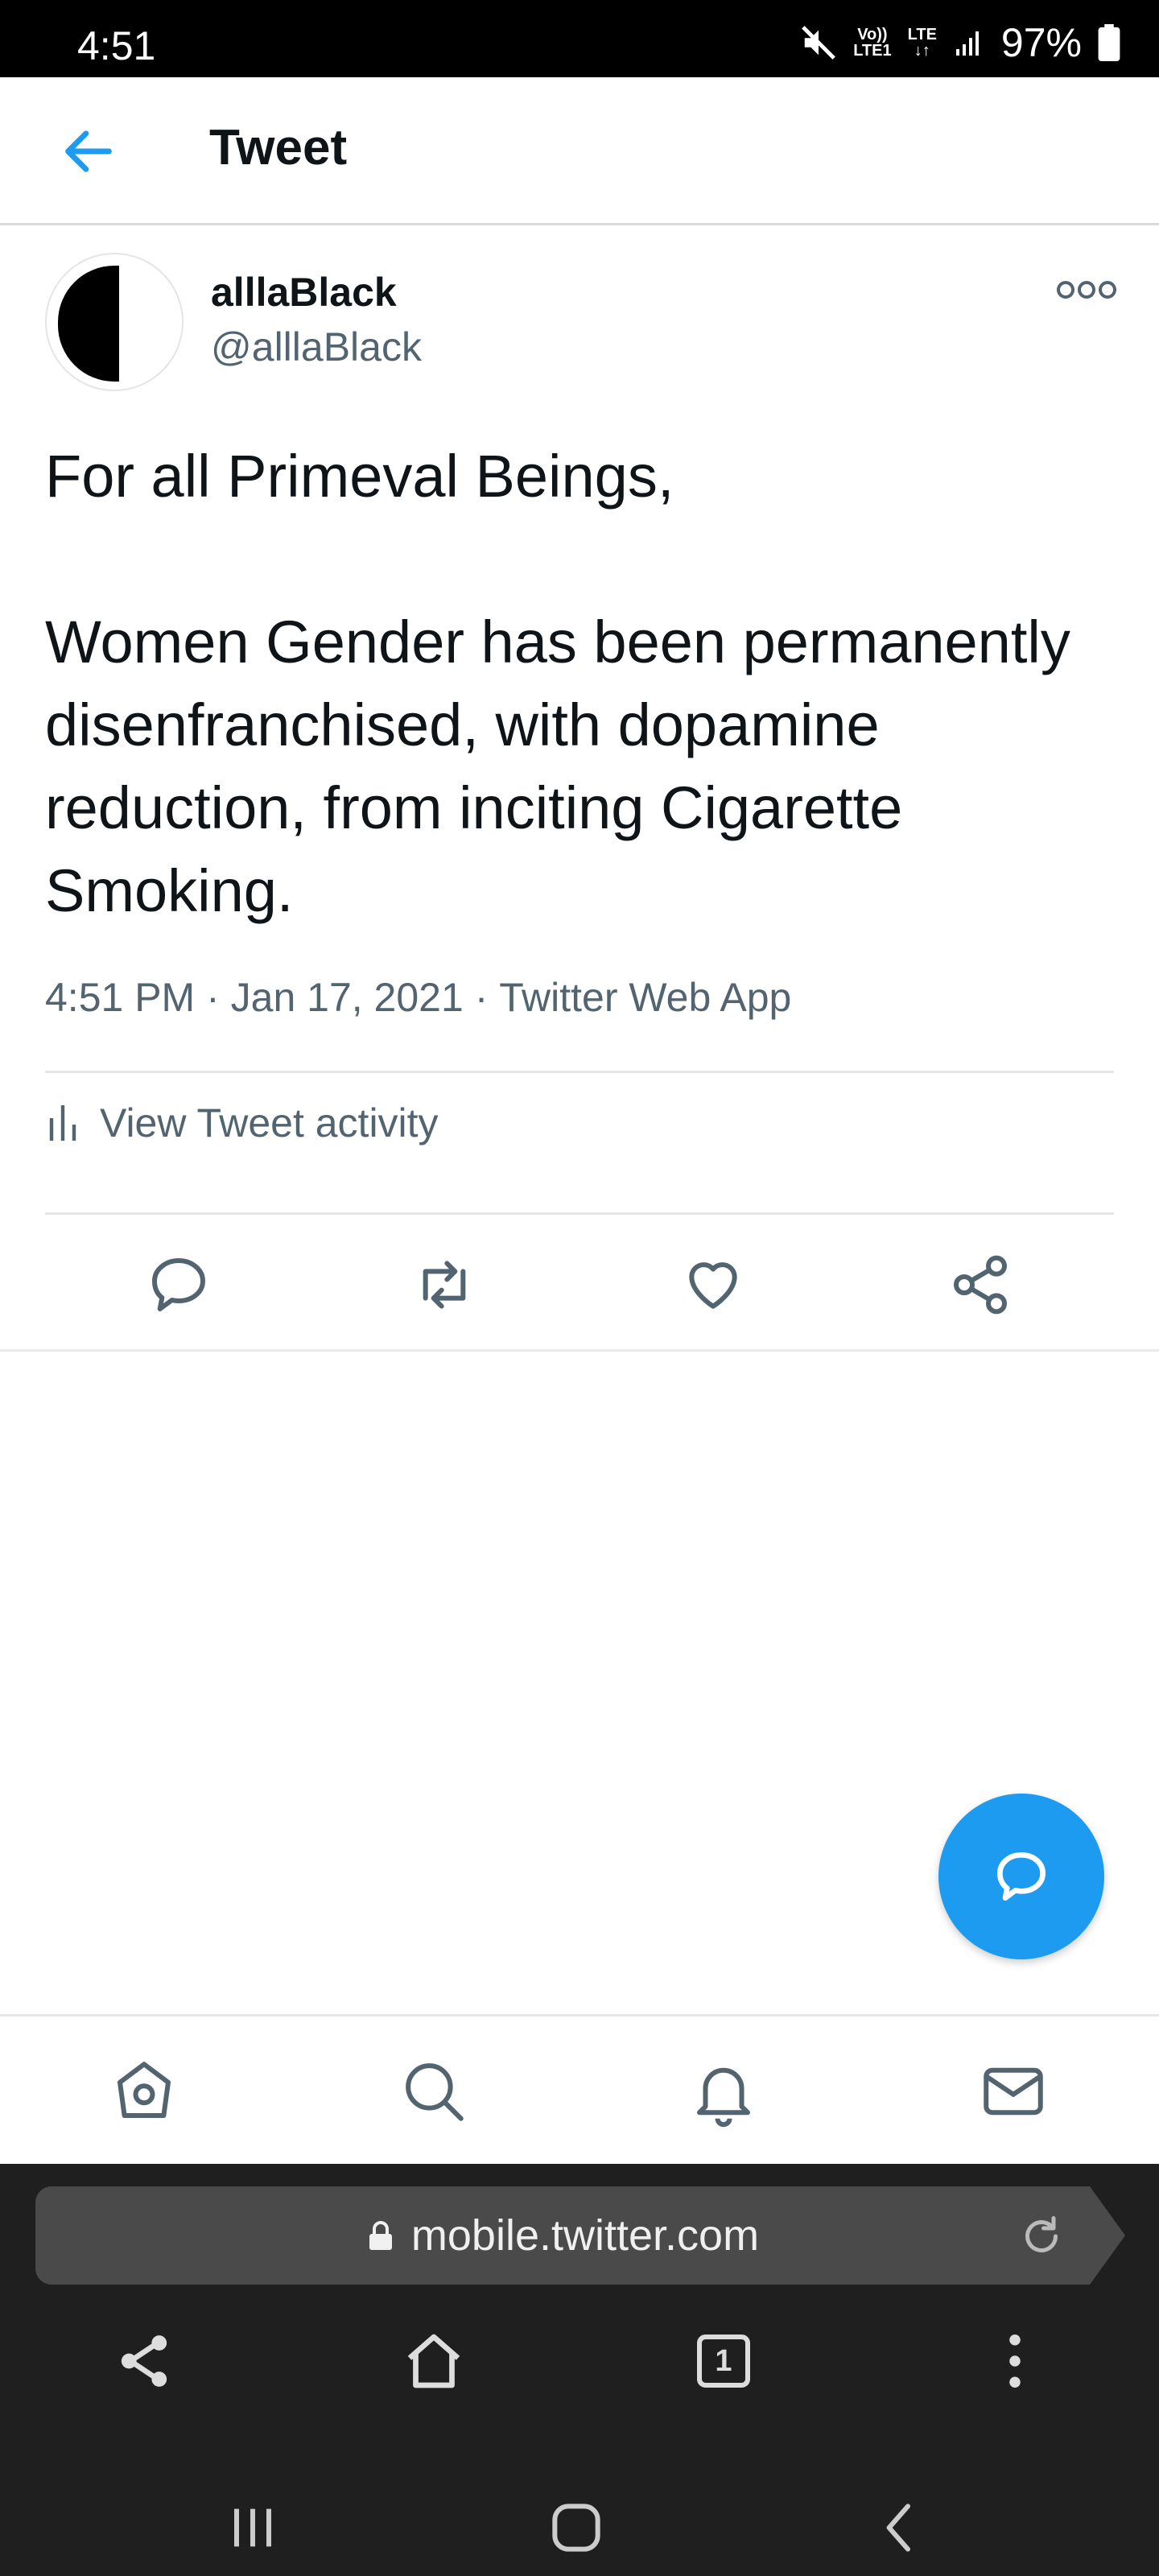 The height and width of the screenshot is (2576, 1159). What do you see at coordinates (579, 38) in the screenshot?
I see `status-bar: 4:51 Vo)) LTE1 LTE ↓↑ 97%` at bounding box center [579, 38].